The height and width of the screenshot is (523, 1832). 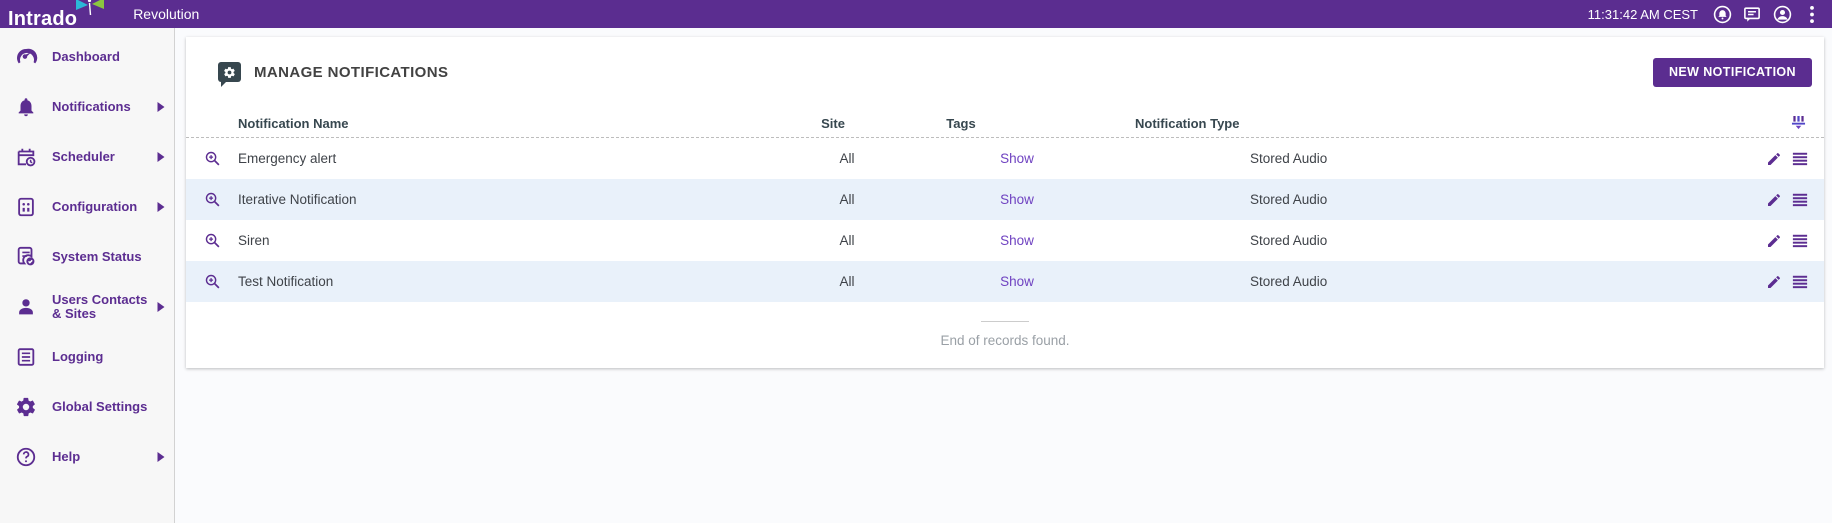 I want to click on sidebar-item-label: System Status, so click(x=97, y=256).